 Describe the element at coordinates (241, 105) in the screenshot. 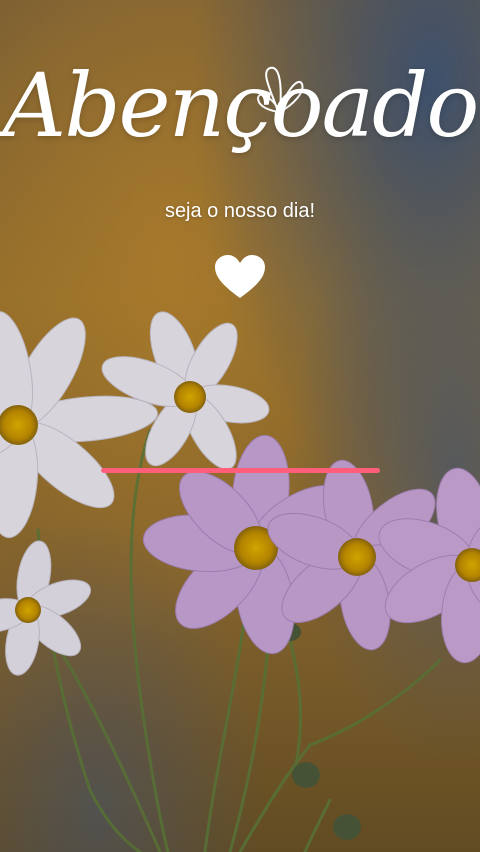

I see `greeting-title: Abençoado` at that location.